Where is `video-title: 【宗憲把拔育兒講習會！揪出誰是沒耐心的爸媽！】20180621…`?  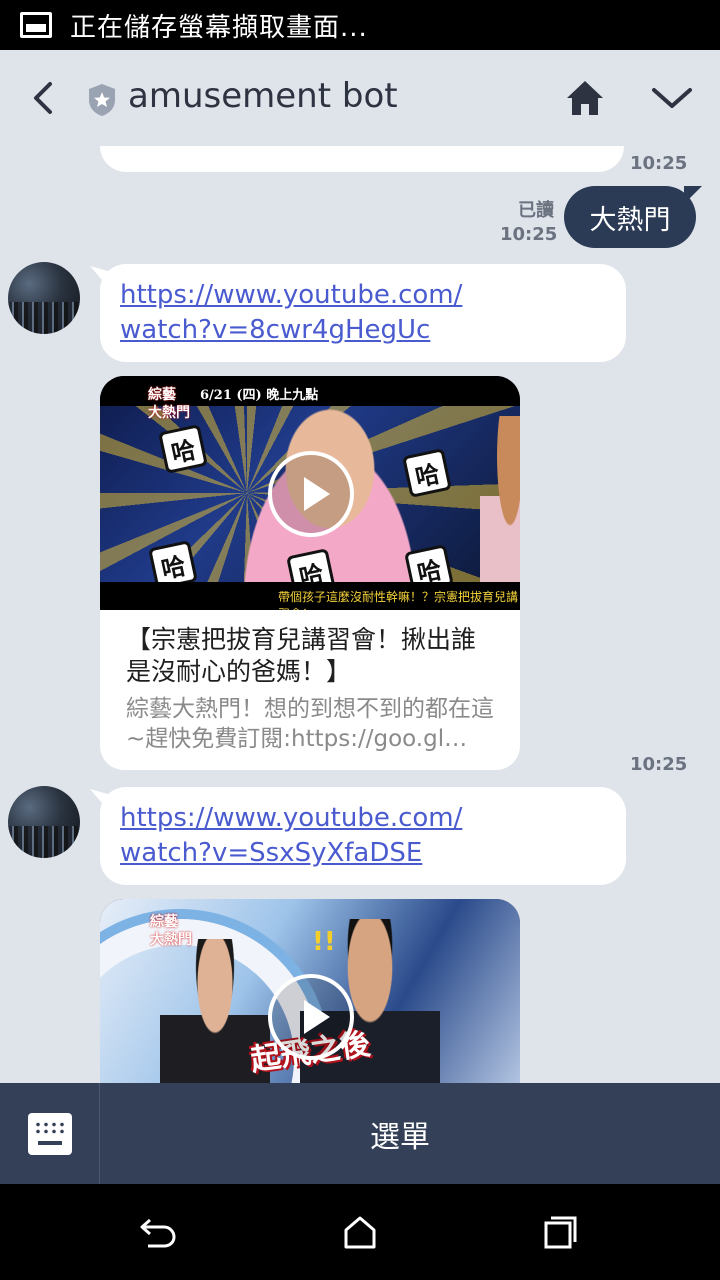 video-title: 【宗憲把拔育兒講習會！揪出誰是沒耐心的爸媽！】20180621… is located at coordinates (301, 655).